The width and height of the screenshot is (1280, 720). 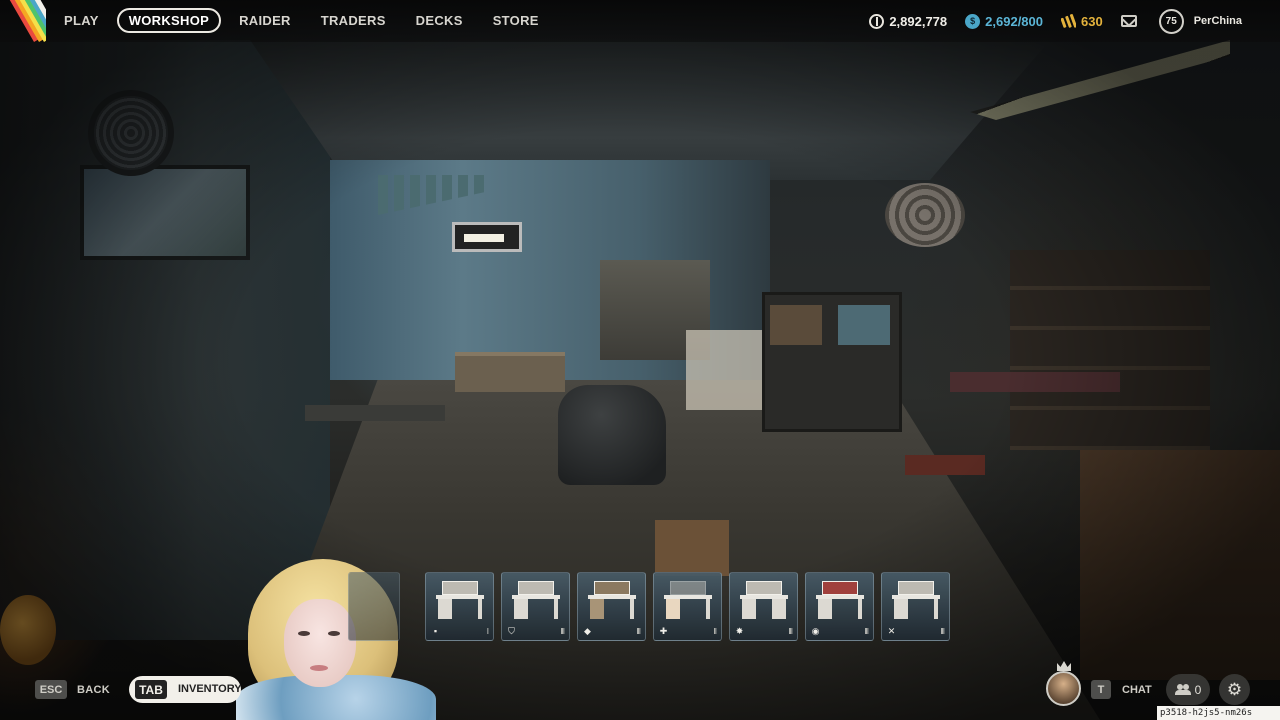 What do you see at coordinates (1014, 21) in the screenshot?
I see `credits-value: 2,692/800` at bounding box center [1014, 21].